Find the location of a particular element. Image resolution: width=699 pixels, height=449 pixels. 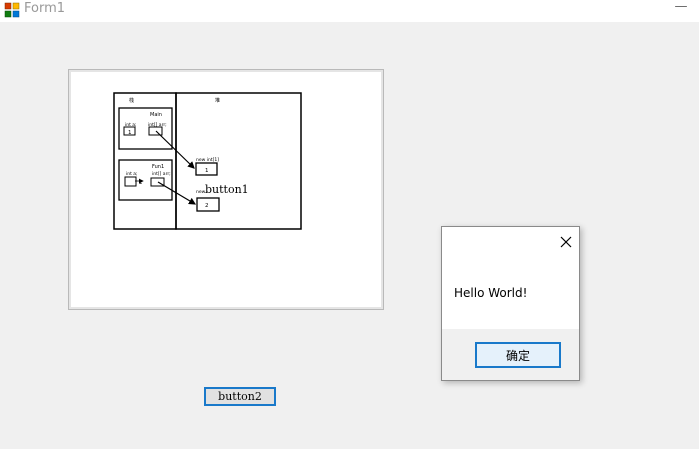

message-box: Hello World! 确定 is located at coordinates (510, 303).